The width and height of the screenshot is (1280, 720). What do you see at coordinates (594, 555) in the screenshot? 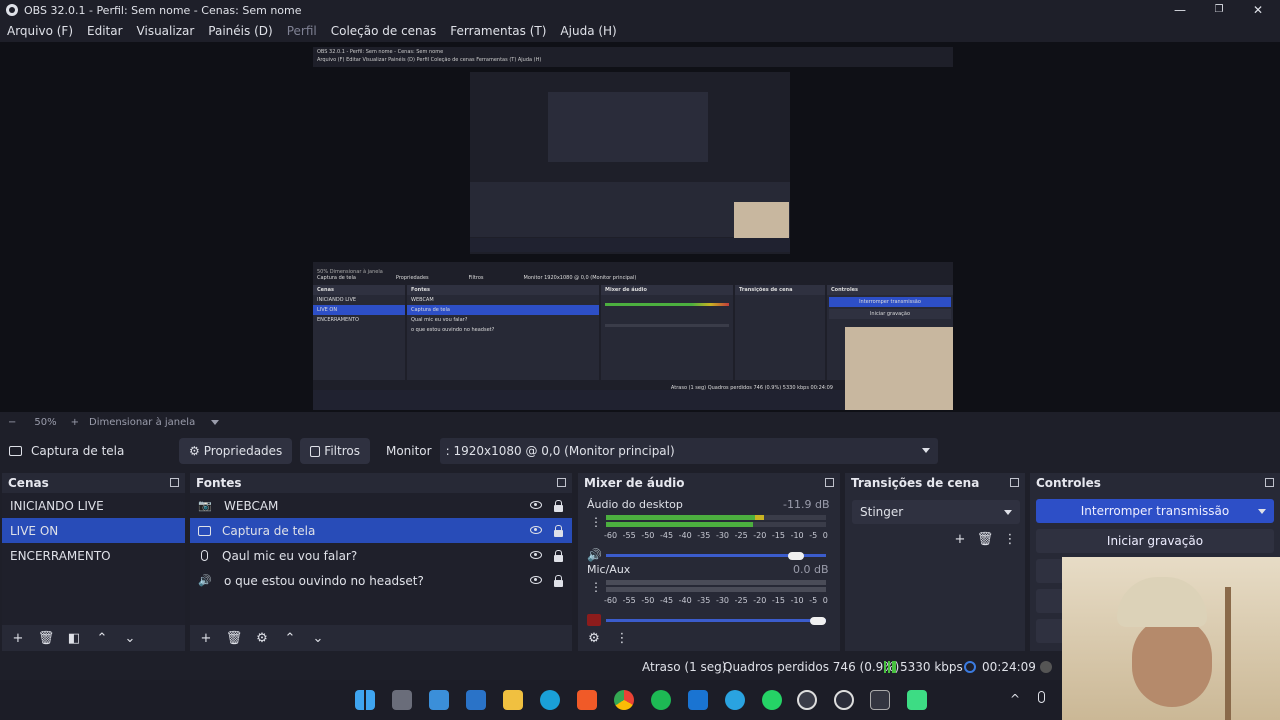
I see `speaker-icon: 🔊` at bounding box center [594, 555].